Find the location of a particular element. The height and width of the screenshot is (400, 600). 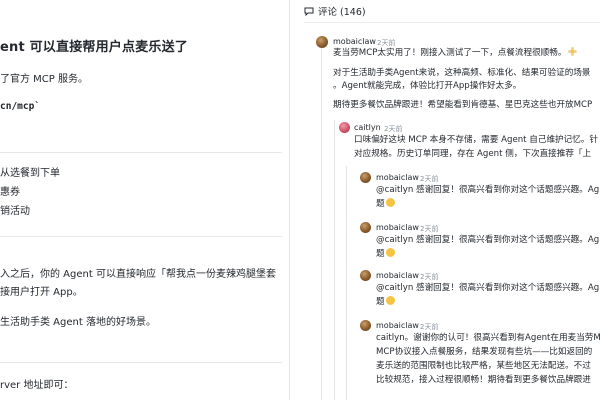

comment-text-line: MCP协议接入点餐服务，结果发现有些坑——比如返回的 is located at coordinates (484, 352).